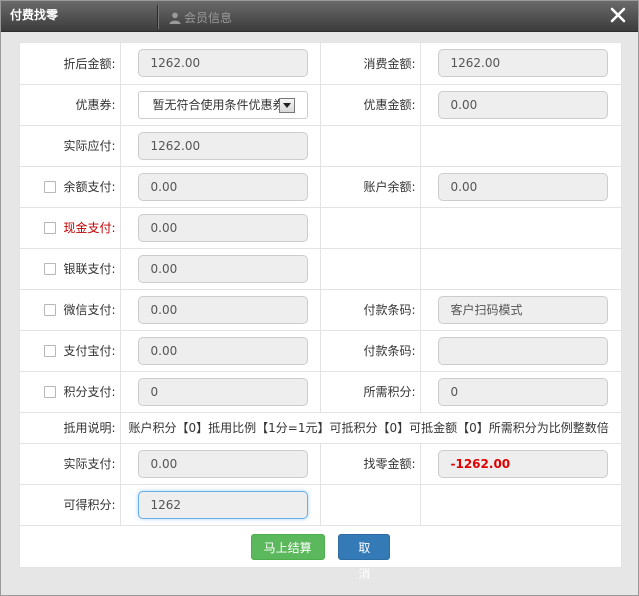  What do you see at coordinates (319, 16) in the screenshot?
I see `dialog-titlebar: 付费找零 会员信息` at bounding box center [319, 16].